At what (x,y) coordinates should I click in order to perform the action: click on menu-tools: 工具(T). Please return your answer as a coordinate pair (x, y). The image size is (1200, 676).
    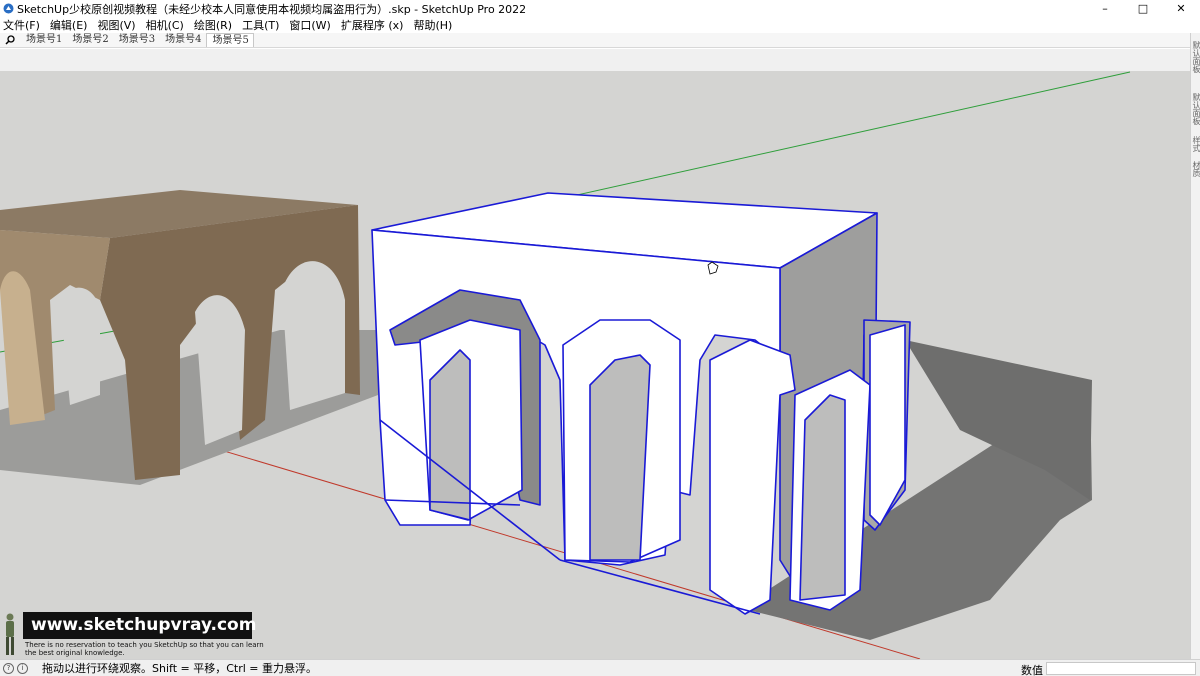
    Looking at the image, I should click on (260, 25).